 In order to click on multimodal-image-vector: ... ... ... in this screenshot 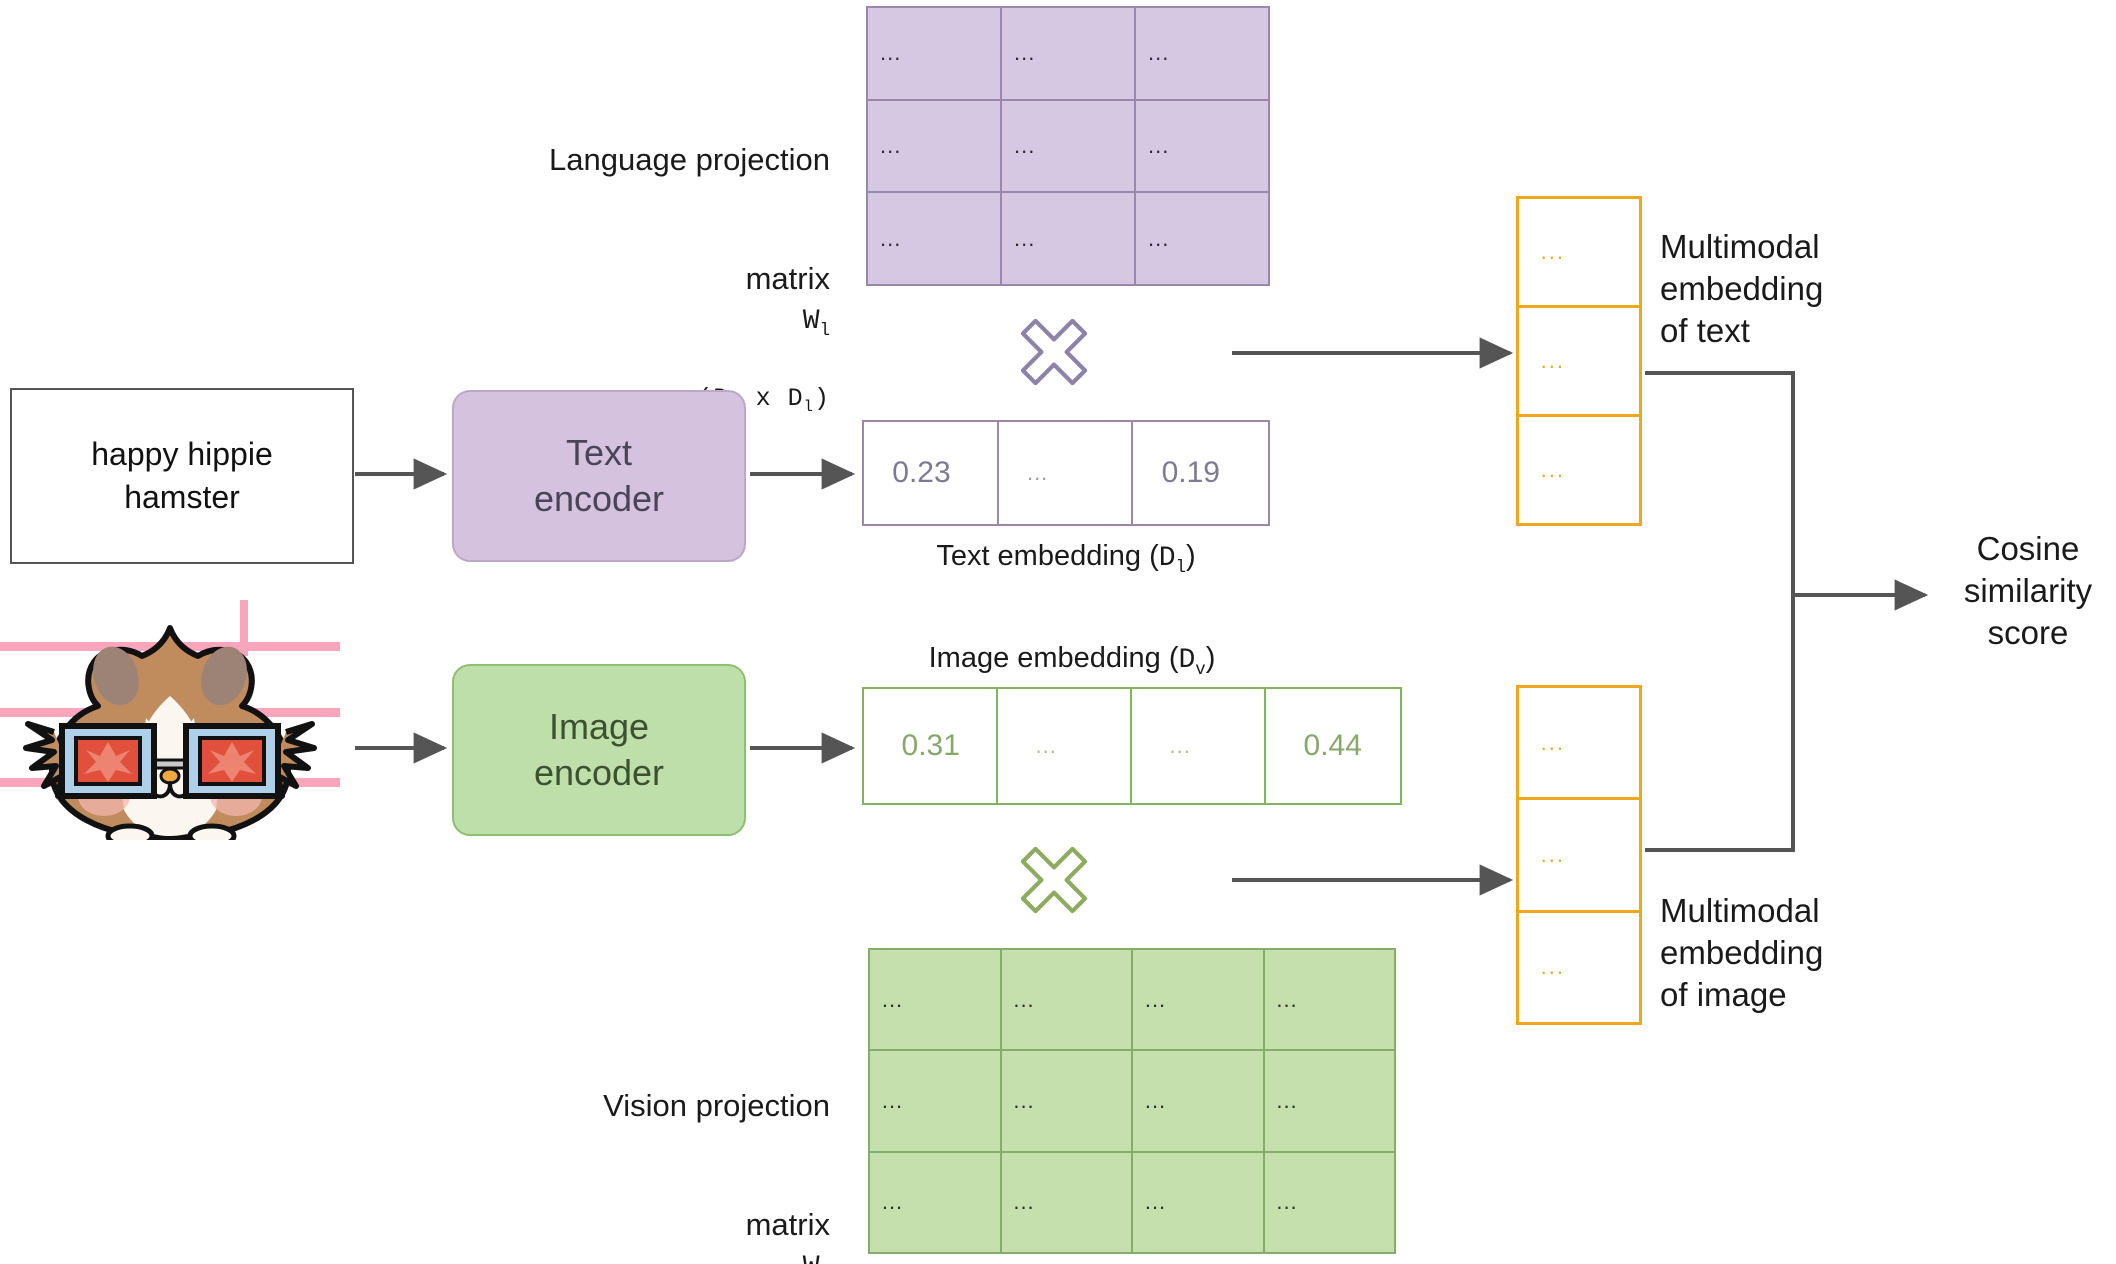, I will do `click(1579, 855)`.